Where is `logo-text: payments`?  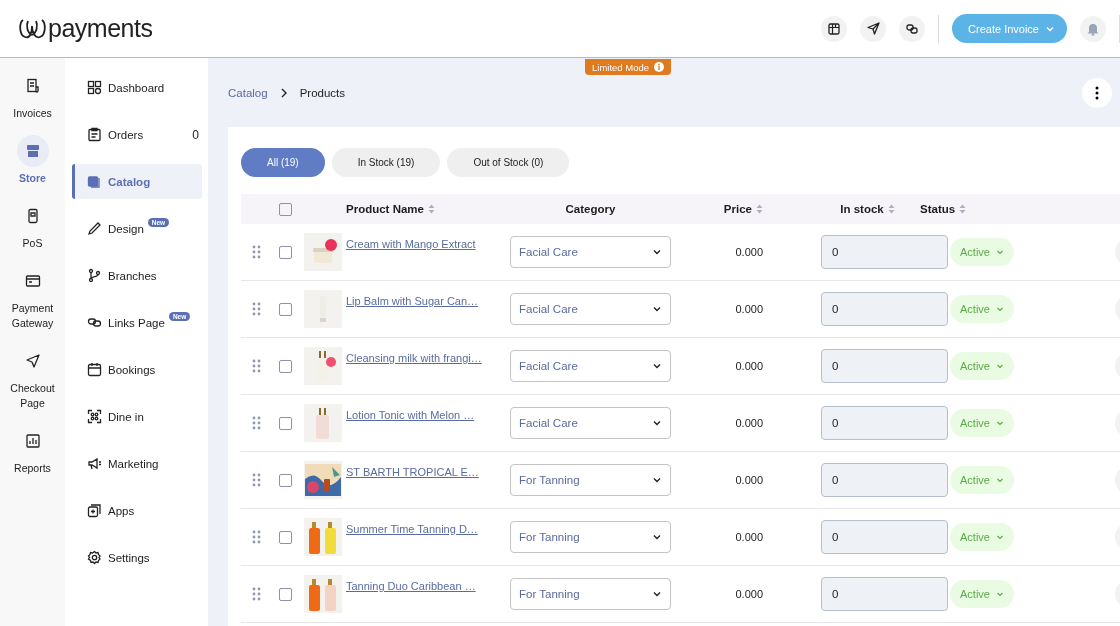
logo-text: payments is located at coordinates (100, 28).